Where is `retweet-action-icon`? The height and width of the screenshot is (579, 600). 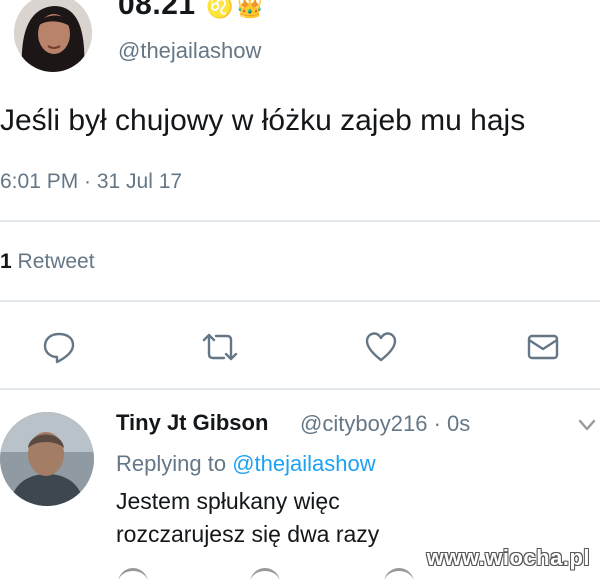
retweet-action-icon is located at coordinates (265, 573).